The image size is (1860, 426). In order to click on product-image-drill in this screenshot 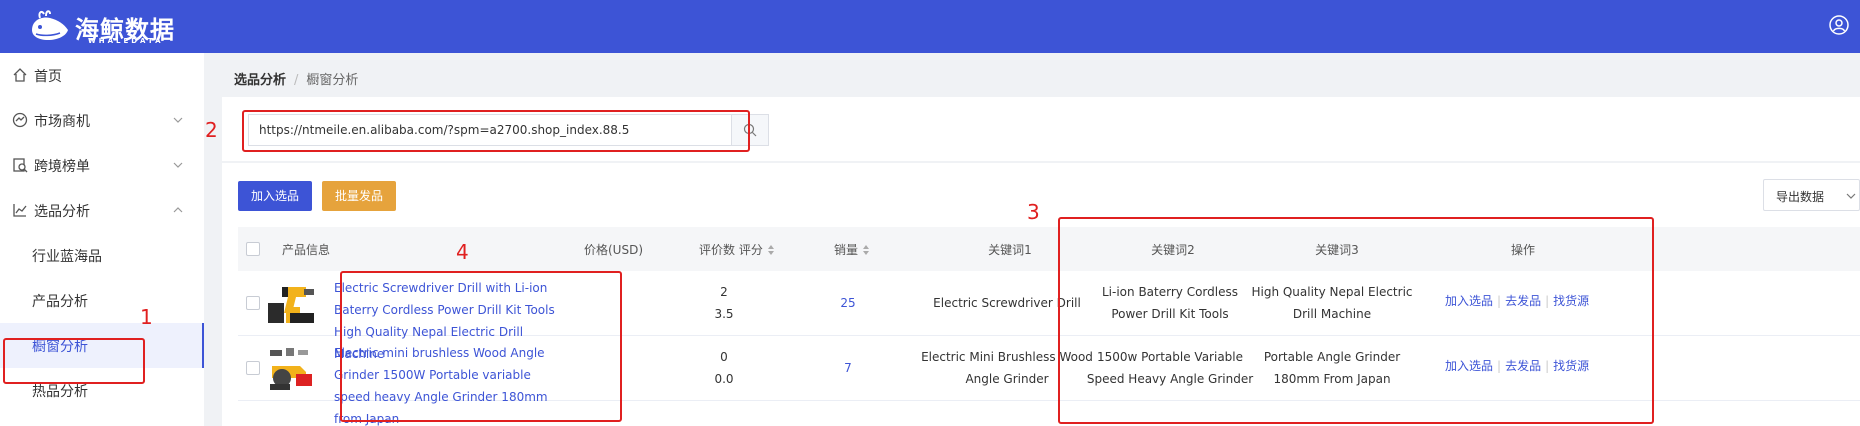, I will do `click(291, 303)`.